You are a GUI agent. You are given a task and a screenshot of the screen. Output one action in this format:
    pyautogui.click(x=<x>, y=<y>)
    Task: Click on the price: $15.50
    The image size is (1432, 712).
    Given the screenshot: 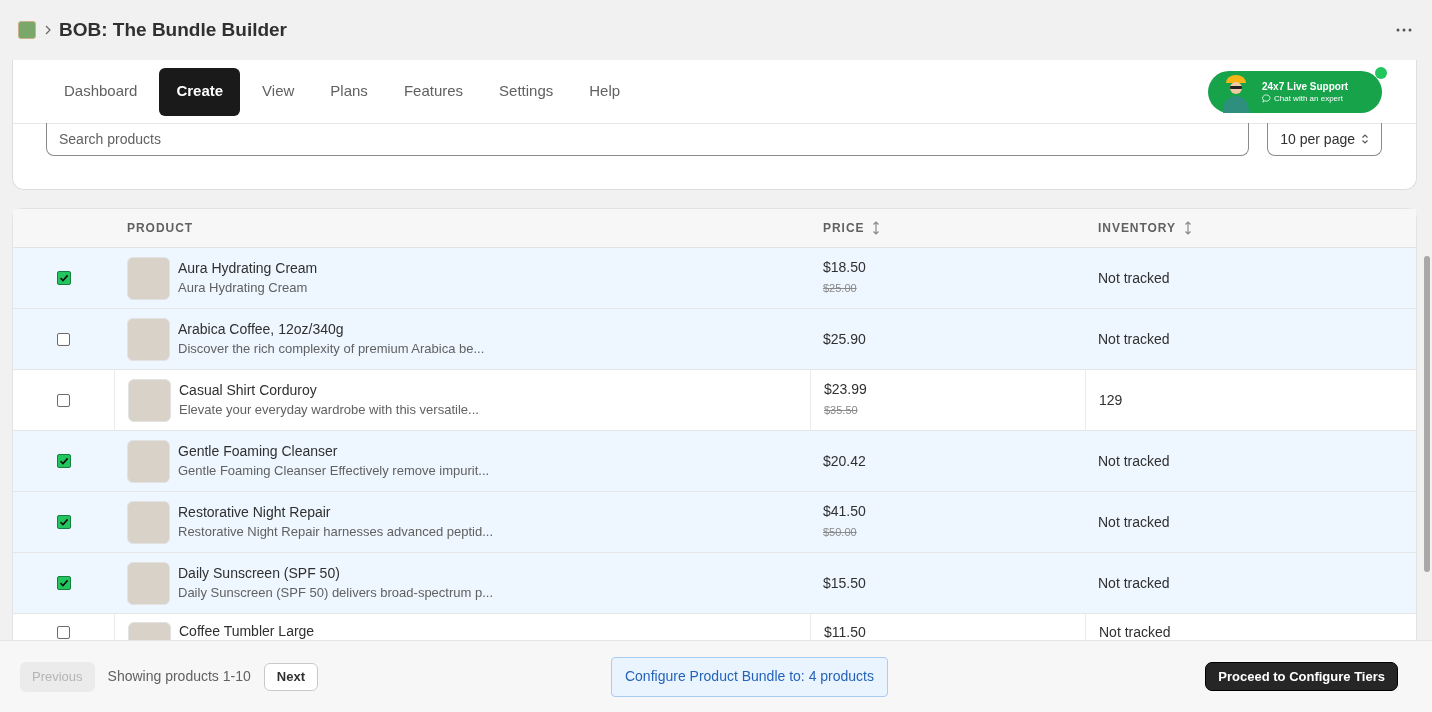 What is the action you would take?
    pyautogui.click(x=845, y=583)
    